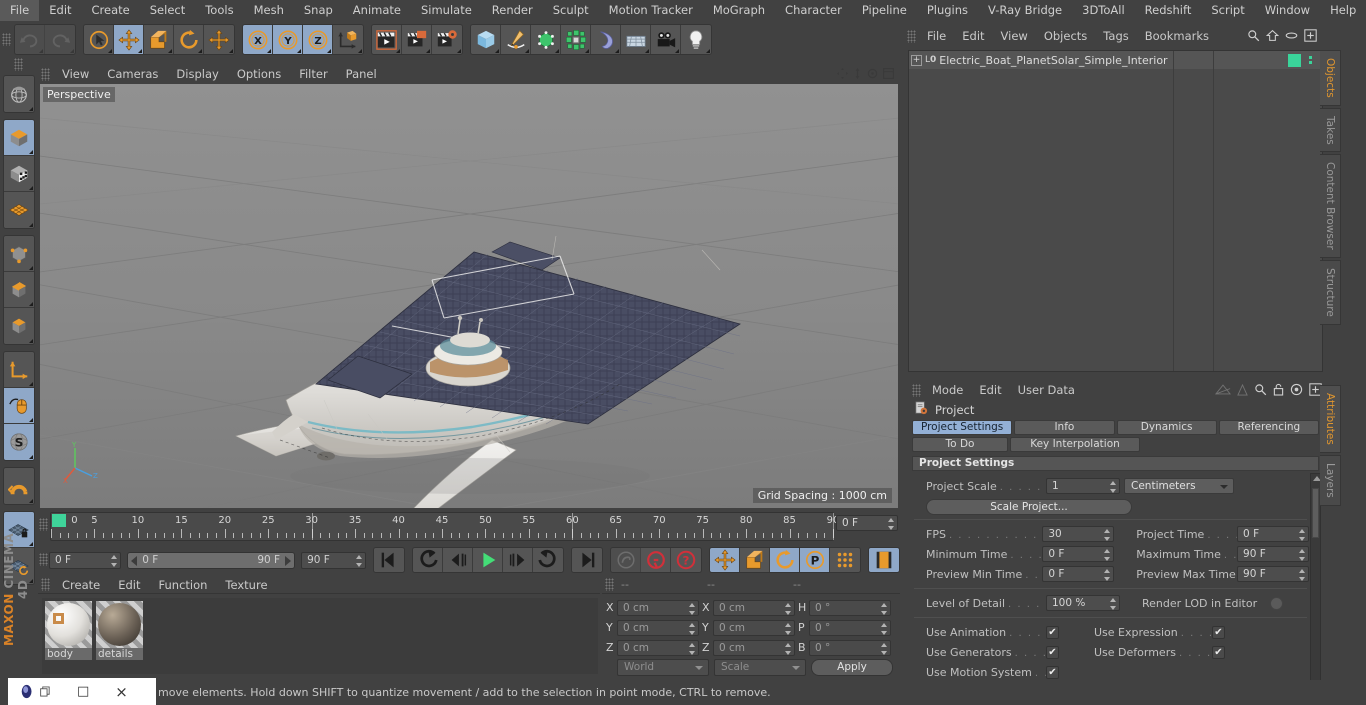 Image resolution: width=1366 pixels, height=705 pixels. What do you see at coordinates (85, 560) in the screenshot?
I see `range-start-field: 0 F` at bounding box center [85, 560].